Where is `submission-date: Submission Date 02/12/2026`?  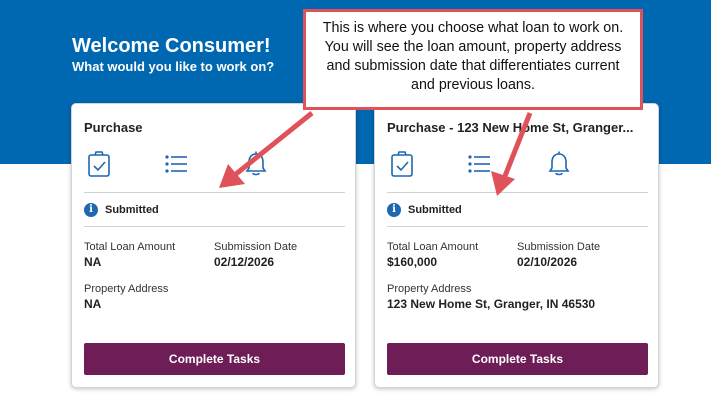
submission-date: Submission Date 02/12/2026 is located at coordinates (255, 255).